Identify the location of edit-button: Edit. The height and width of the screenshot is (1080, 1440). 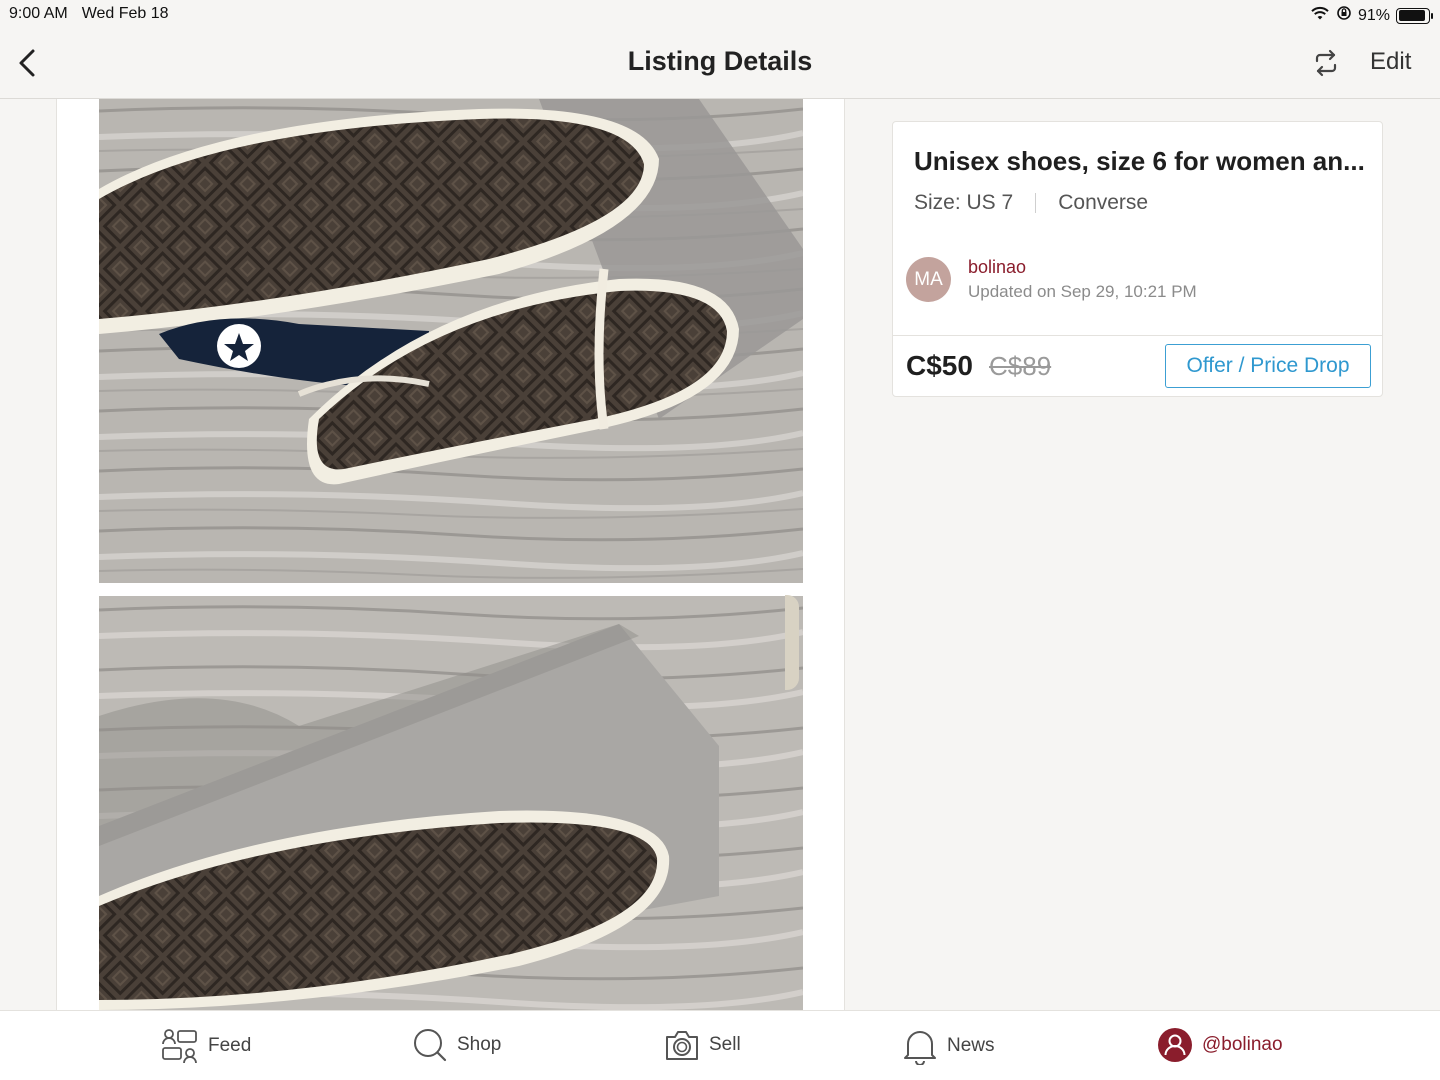
(1390, 62).